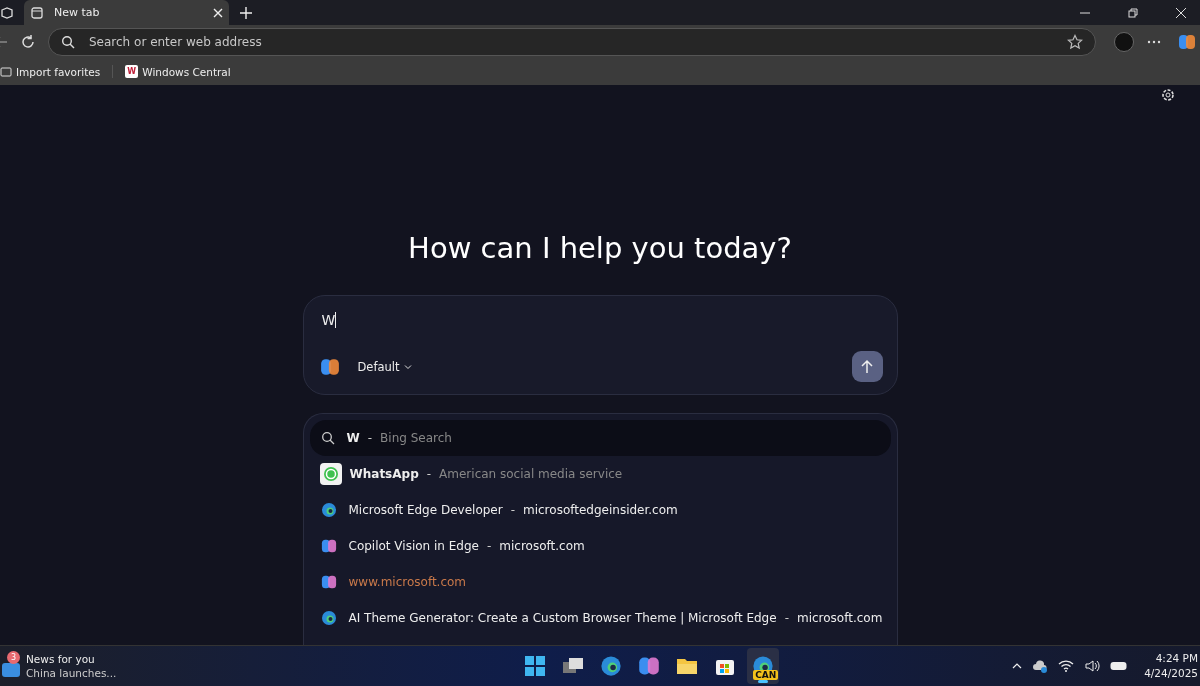 The image size is (1200, 686). I want to click on wifi-icon, so click(1066, 666).